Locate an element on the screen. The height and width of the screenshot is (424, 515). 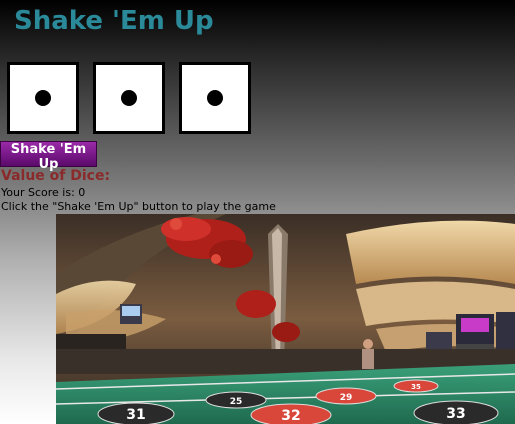
roulette-number: 29 is located at coordinates (346, 398).